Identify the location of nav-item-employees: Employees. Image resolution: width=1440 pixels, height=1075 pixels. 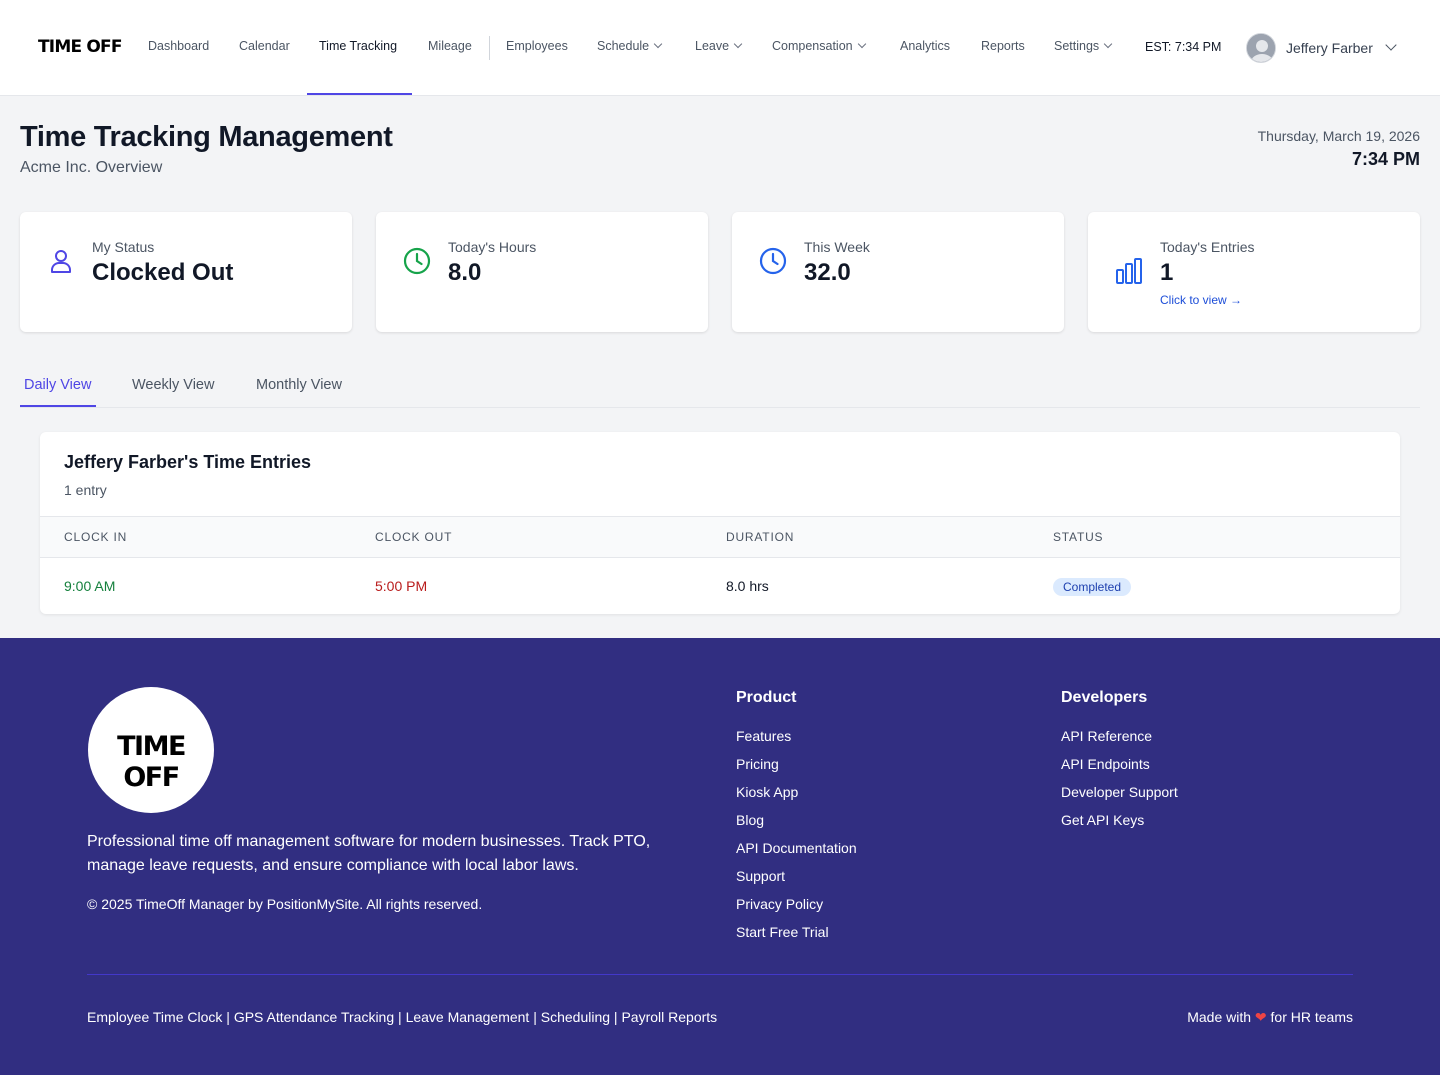
(537, 46).